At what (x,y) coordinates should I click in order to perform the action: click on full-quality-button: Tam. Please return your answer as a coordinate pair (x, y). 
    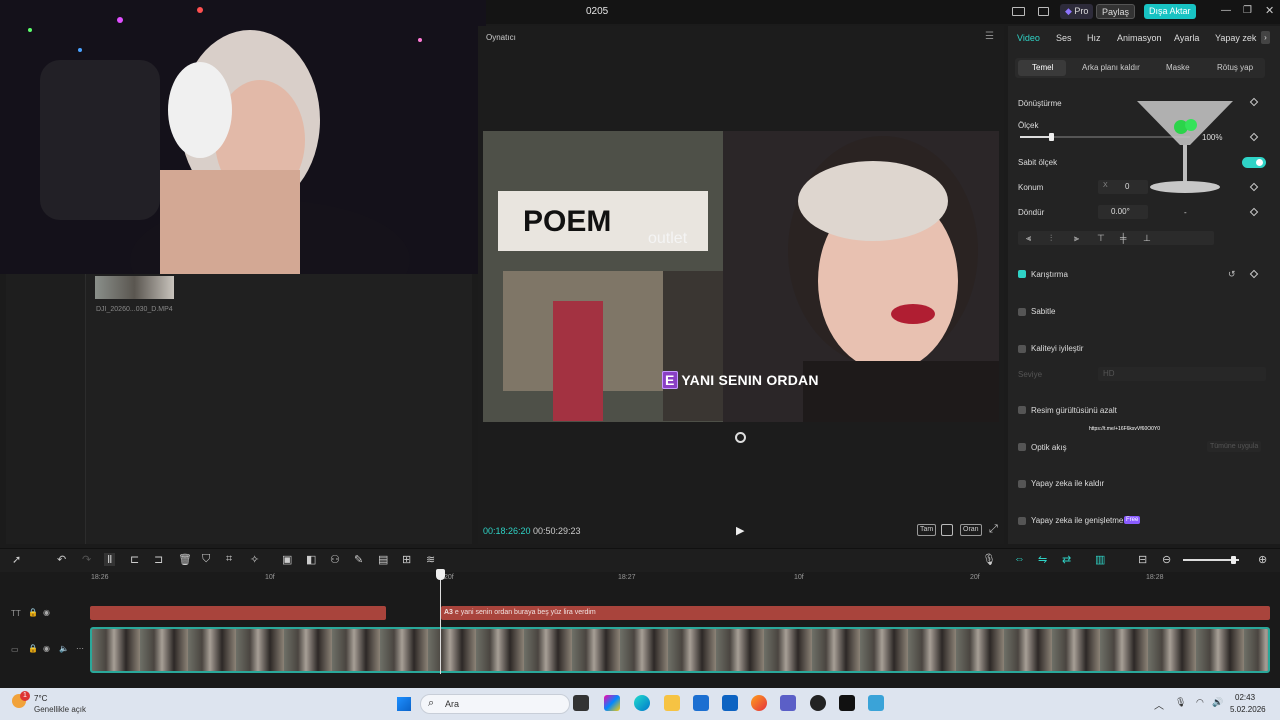
    Looking at the image, I should click on (927, 530).